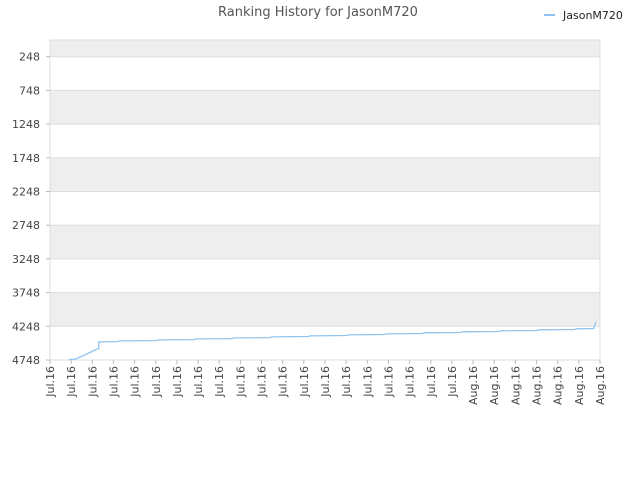 This screenshot has width=640, height=480. Describe the element at coordinates (26, 192) in the screenshot. I see `y-tick-label: 2248` at that location.